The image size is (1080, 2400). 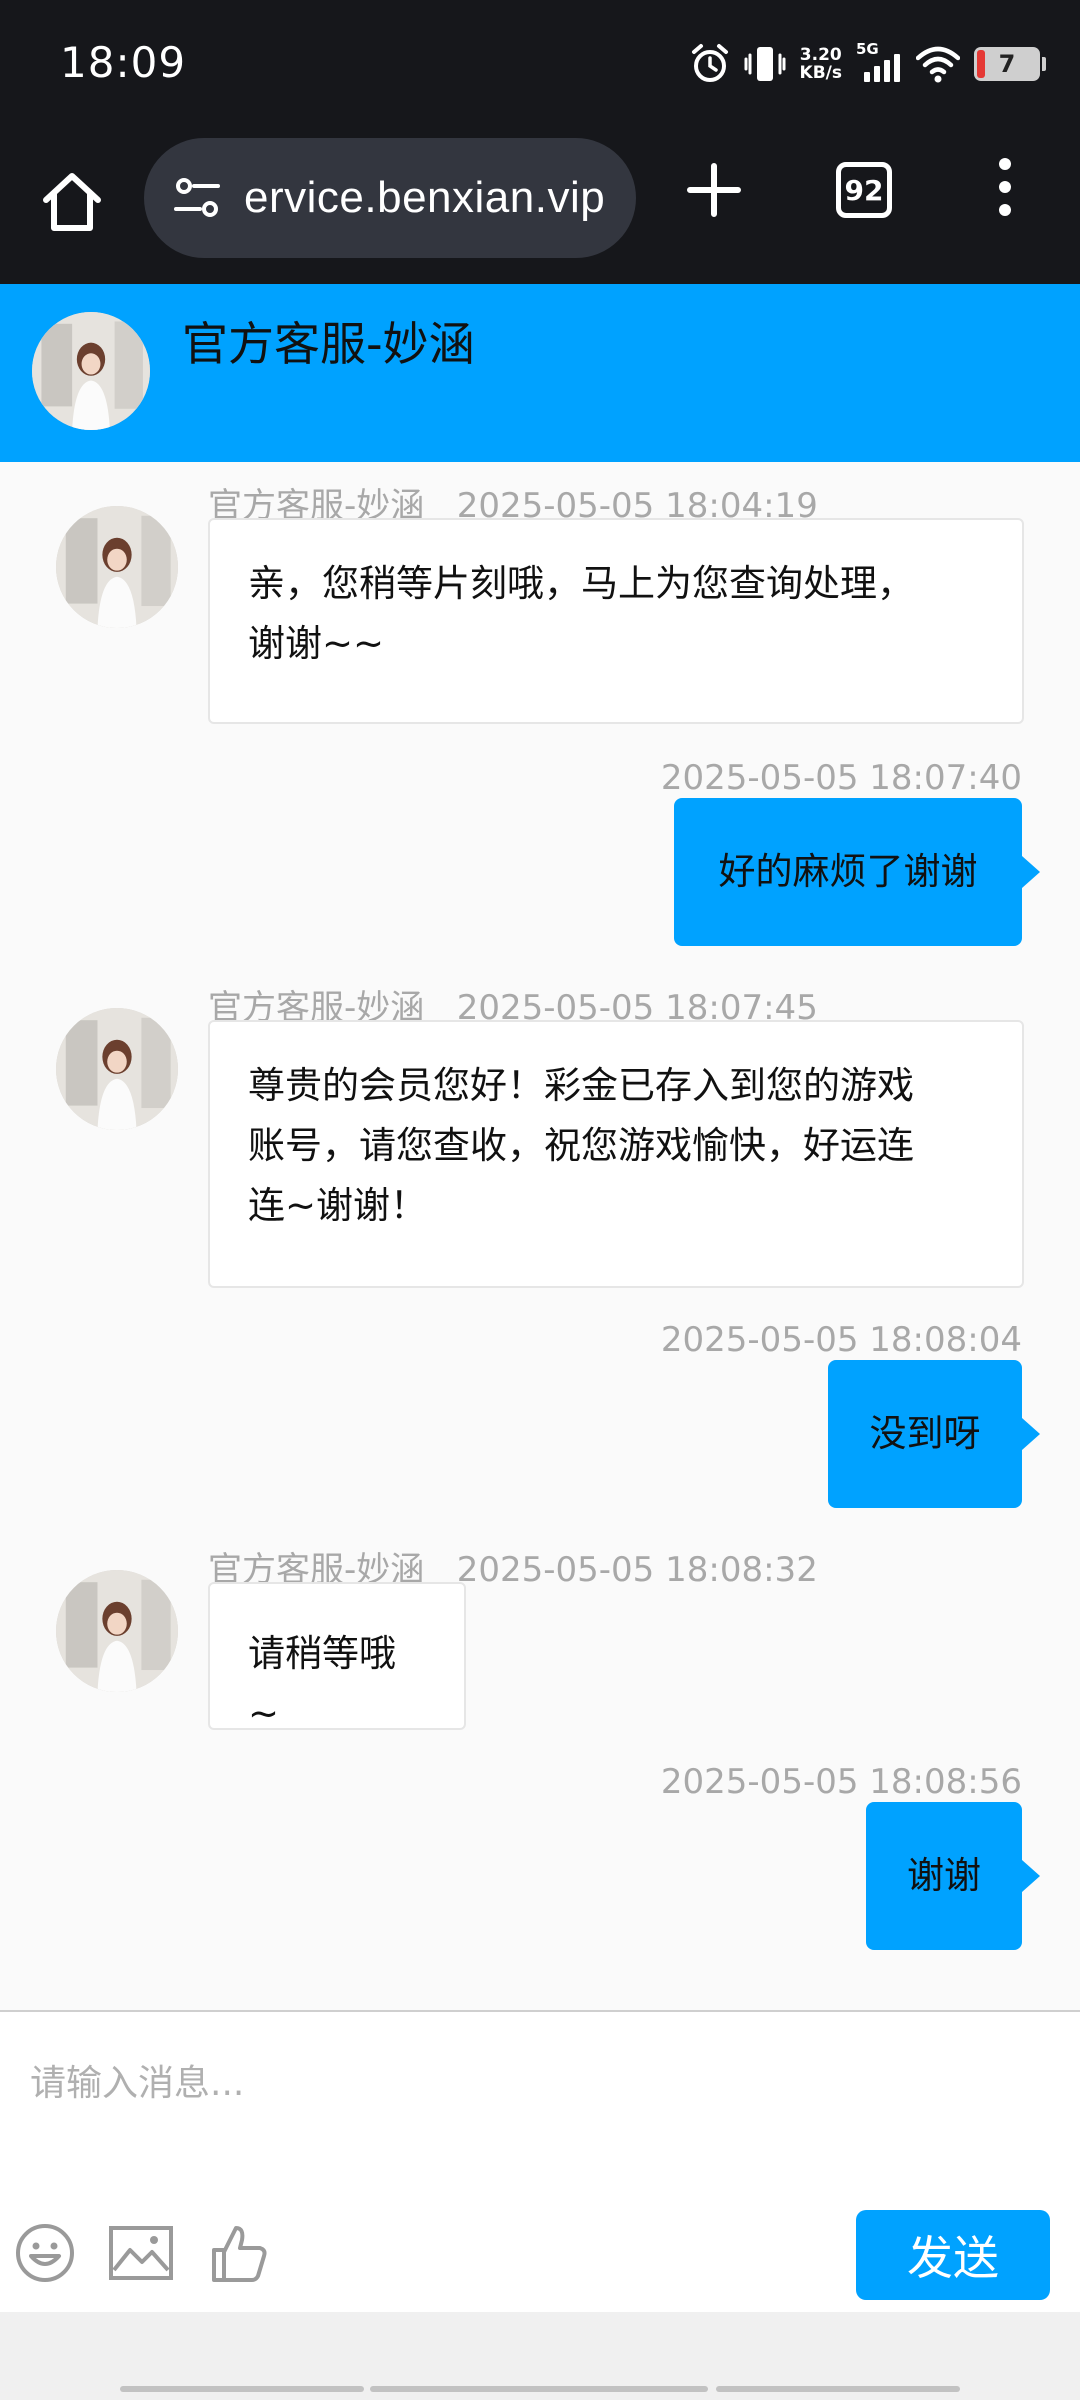 I want to click on browser-toolbar: ervice.benxian.vip 92, so click(x=540, y=206).